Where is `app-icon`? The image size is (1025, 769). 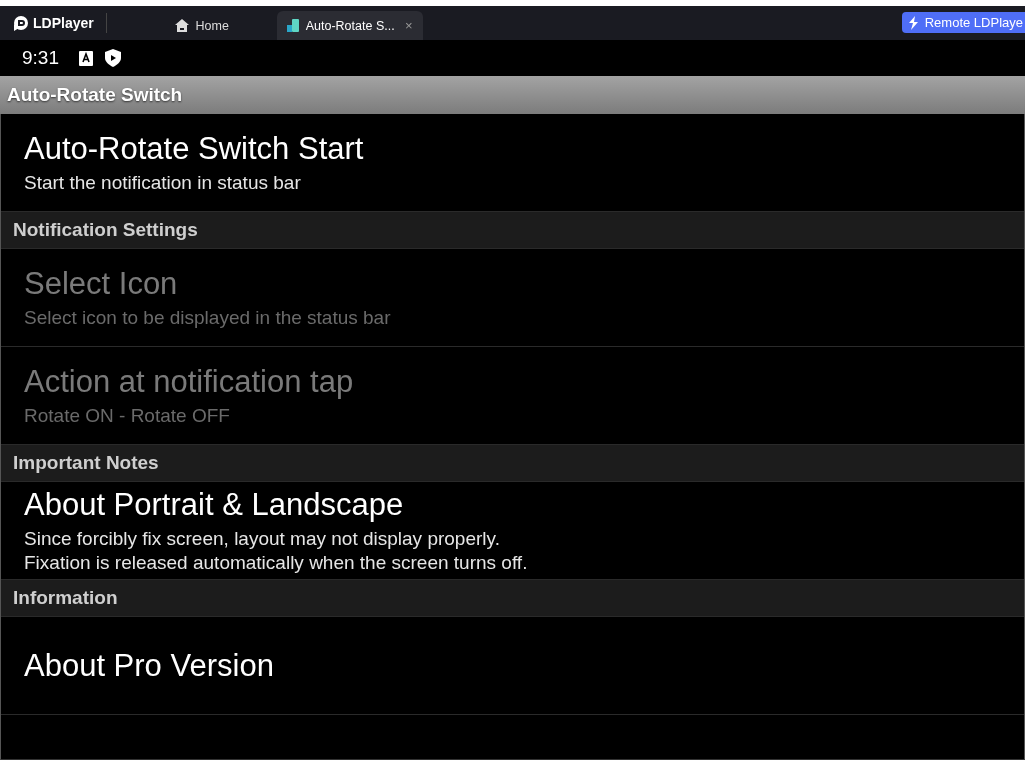 app-icon is located at coordinates (292, 25).